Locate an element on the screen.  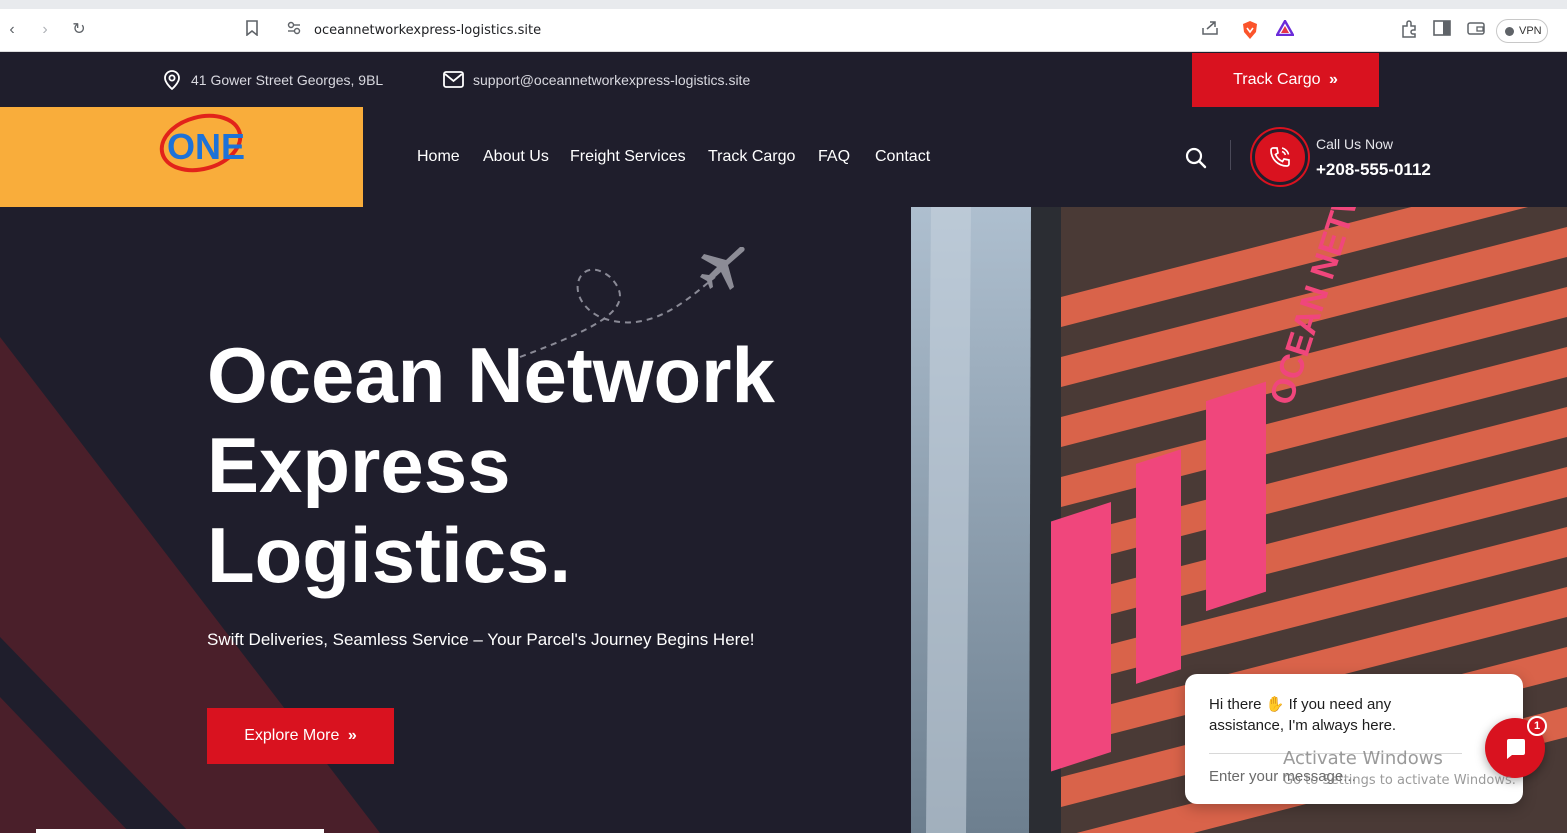
call-number: +208-555-0112 is located at coordinates (1373, 170).